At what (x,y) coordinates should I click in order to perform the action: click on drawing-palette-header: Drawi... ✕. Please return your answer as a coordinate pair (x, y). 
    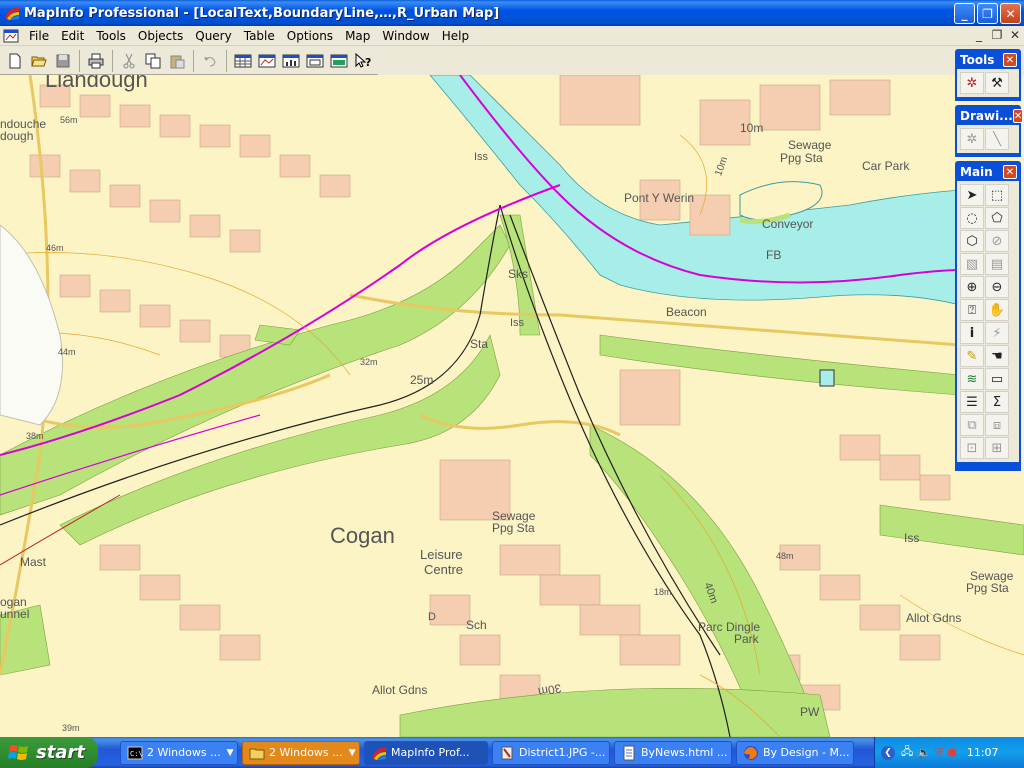
    Looking at the image, I should click on (990, 116).